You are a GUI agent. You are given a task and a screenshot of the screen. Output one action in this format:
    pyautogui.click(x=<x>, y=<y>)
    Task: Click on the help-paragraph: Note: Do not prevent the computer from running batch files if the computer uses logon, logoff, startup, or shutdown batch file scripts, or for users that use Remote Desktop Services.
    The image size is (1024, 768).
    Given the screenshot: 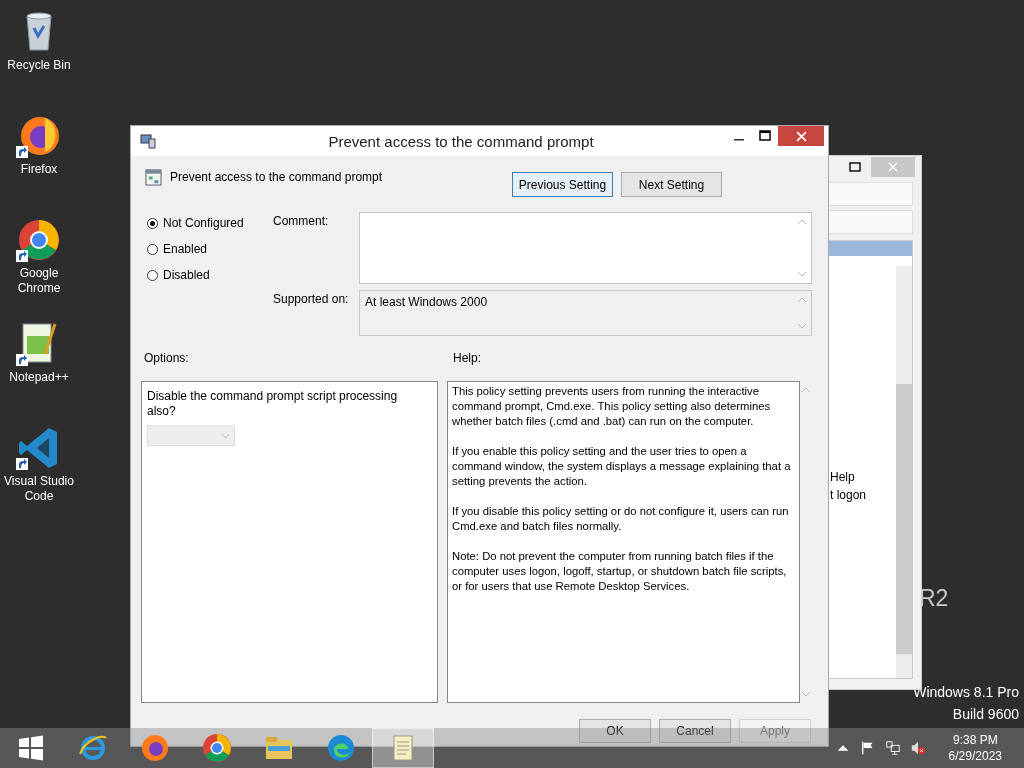 What is the action you would take?
    pyautogui.click(x=620, y=571)
    